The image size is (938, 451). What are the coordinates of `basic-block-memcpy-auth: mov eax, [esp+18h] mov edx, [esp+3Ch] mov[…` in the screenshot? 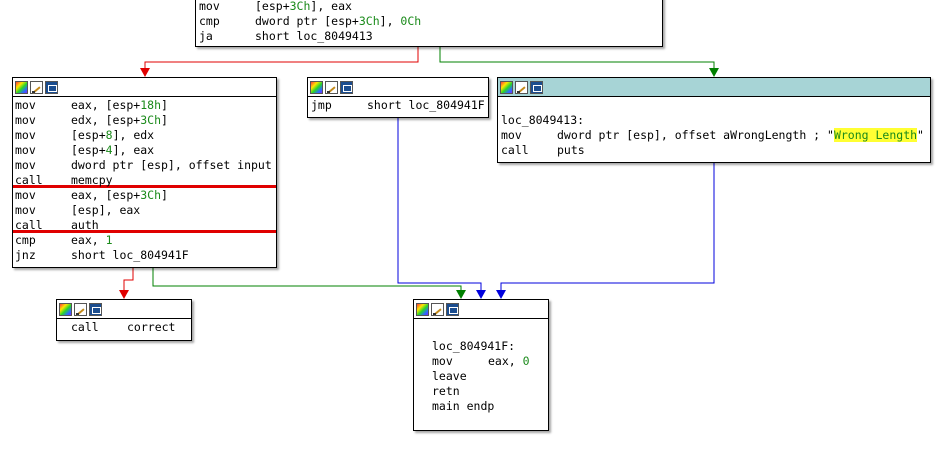 It's located at (144, 172).